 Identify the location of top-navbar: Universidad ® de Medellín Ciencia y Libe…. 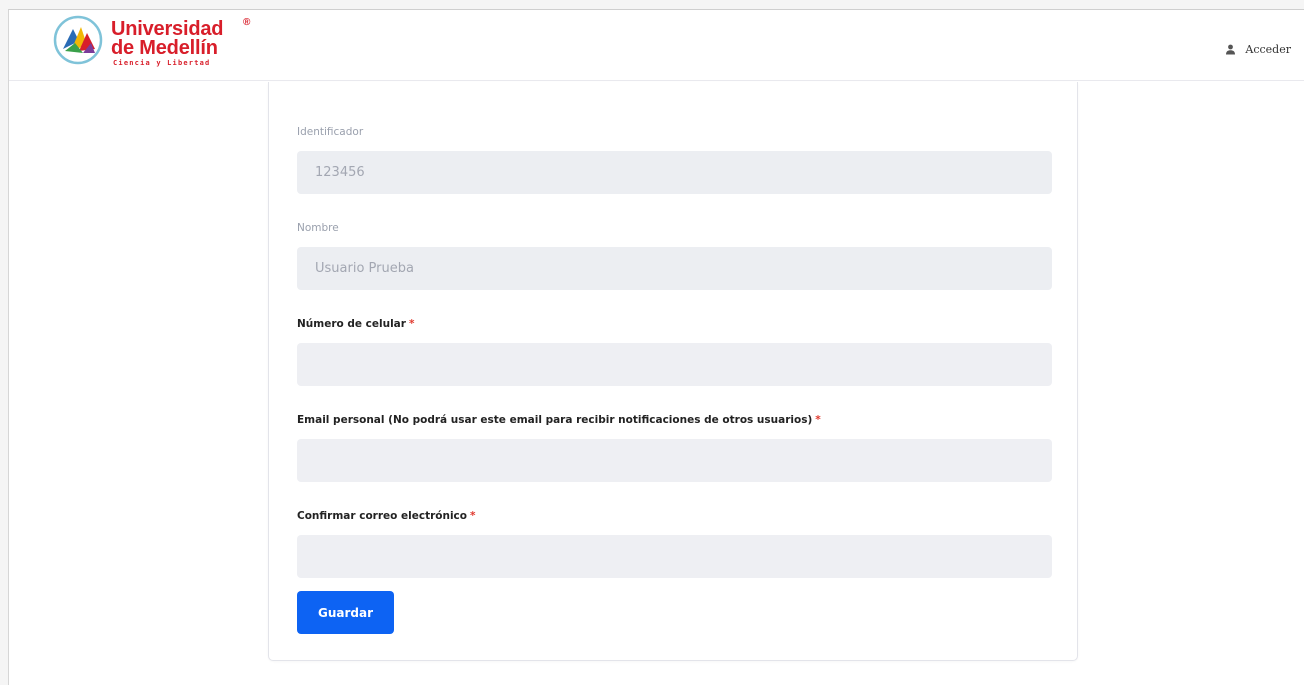
(656, 45).